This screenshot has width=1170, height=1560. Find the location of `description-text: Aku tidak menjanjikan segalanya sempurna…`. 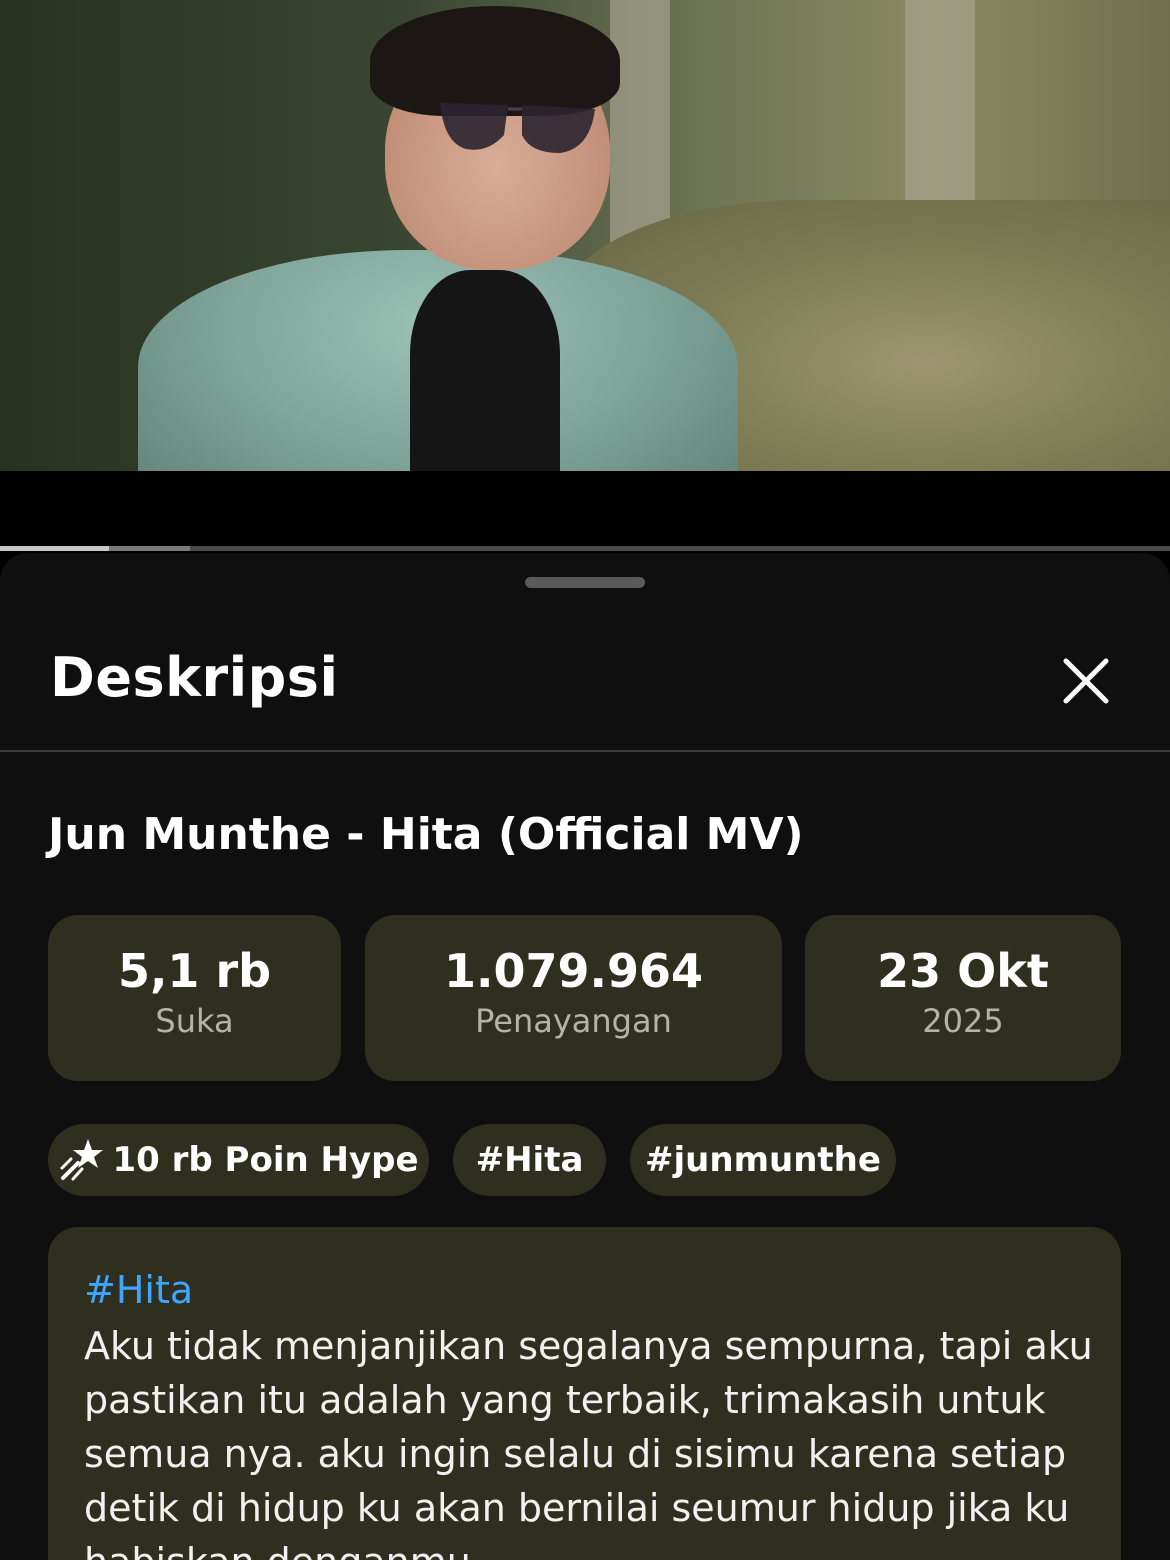

description-text: Aku tidak menjanjikan segalanya sempurna… is located at coordinates (588, 1442).